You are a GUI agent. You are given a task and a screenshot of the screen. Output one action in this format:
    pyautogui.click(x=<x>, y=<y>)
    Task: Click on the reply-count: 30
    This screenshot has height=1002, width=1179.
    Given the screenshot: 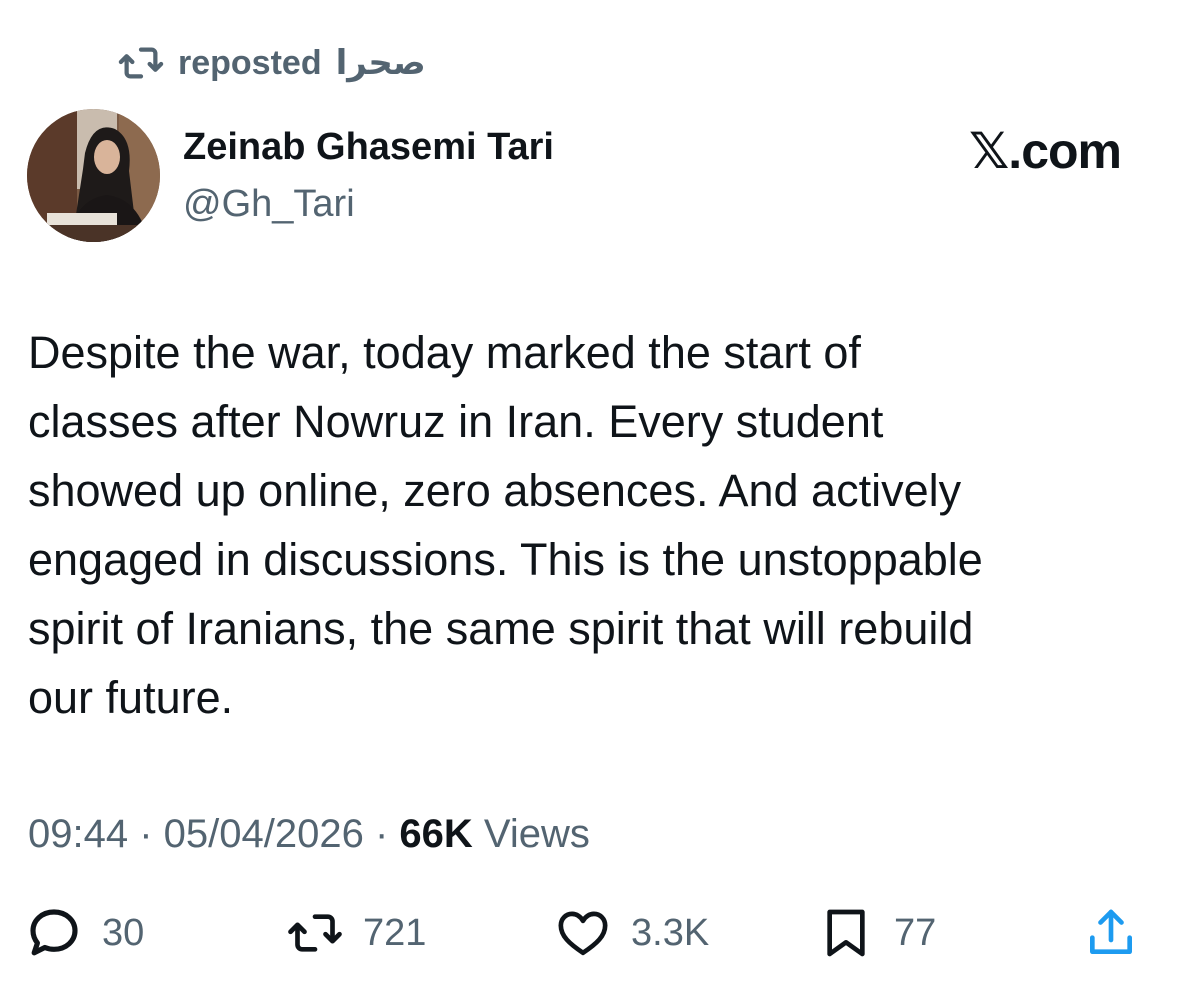 What is the action you would take?
    pyautogui.click(x=123, y=932)
    